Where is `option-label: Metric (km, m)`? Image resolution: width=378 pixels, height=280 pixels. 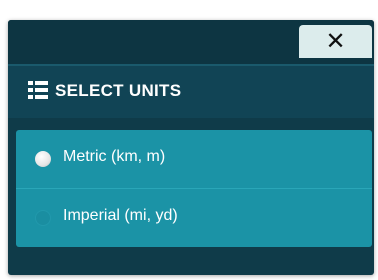
option-label: Metric (km, m) is located at coordinates (114, 156).